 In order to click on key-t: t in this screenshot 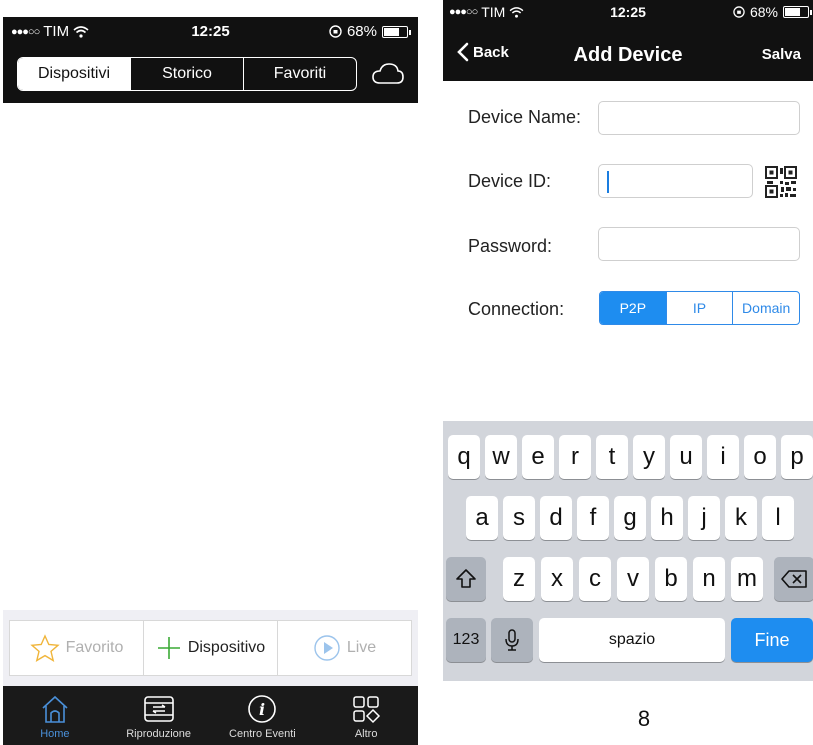, I will do `click(612, 457)`.